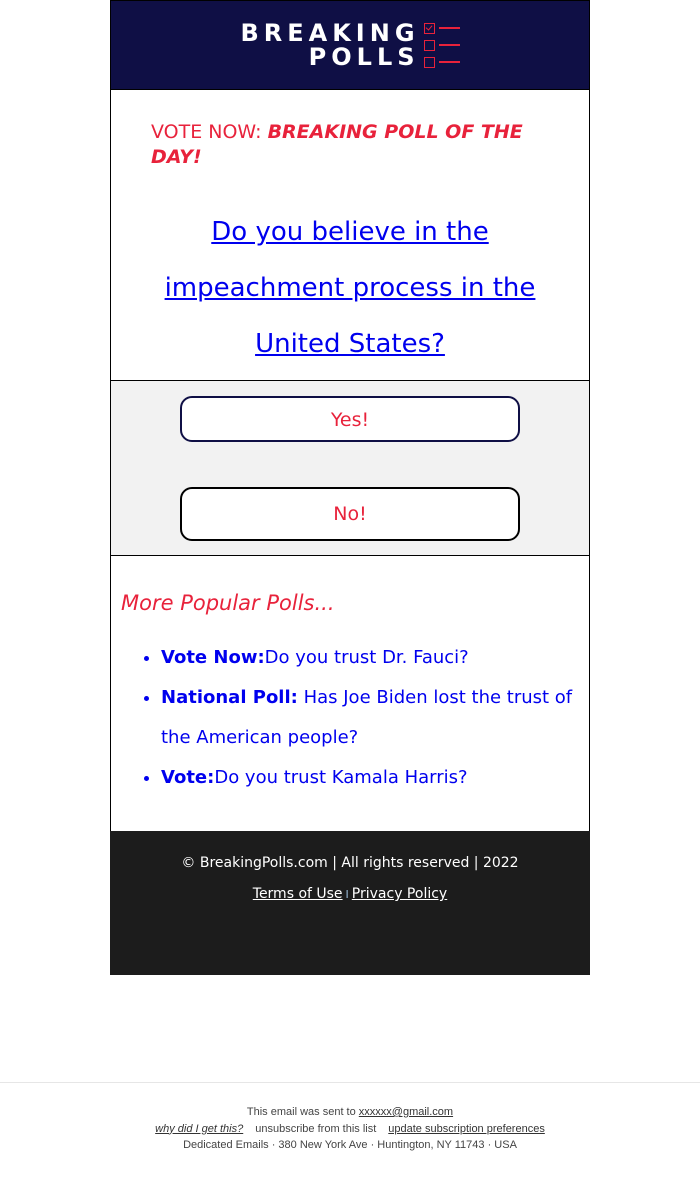  Describe the element at coordinates (370, 778) in the screenshot. I see `poll-link-item: Vote:Do you trust Kamala Harris?` at that location.